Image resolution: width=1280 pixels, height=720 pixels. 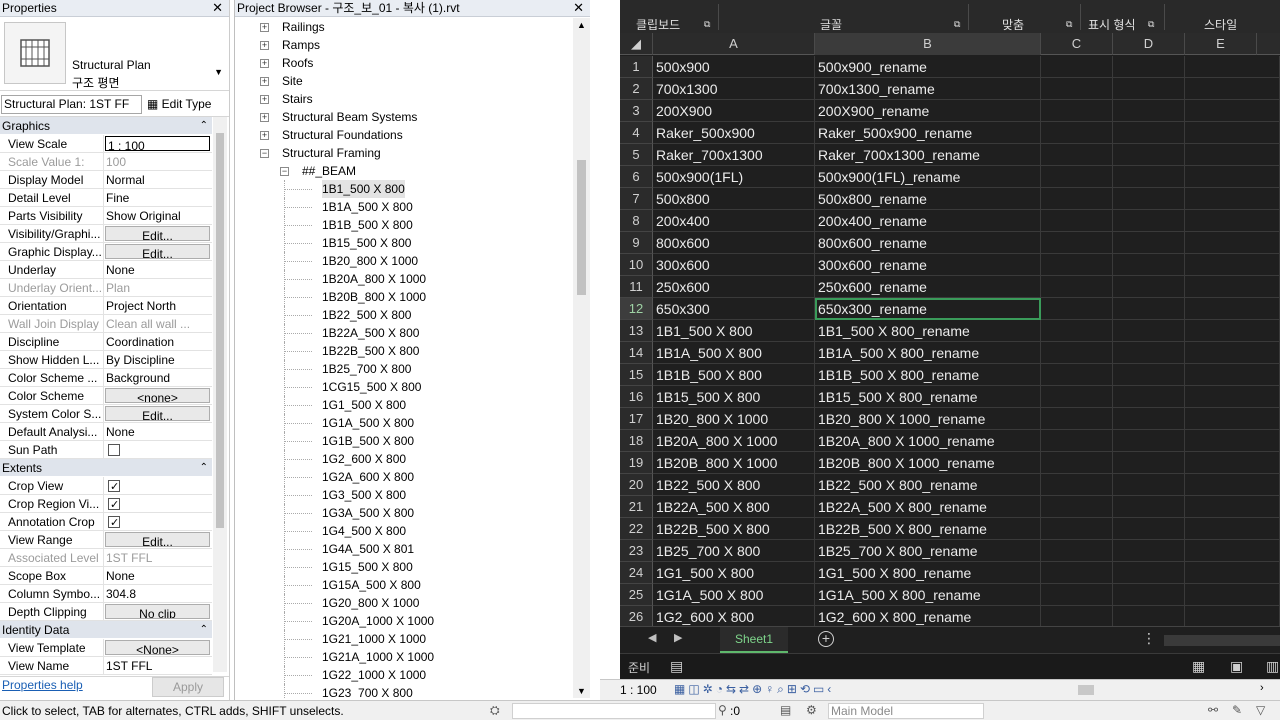 I want to click on cell-a: 1B20B_800 X 1000, so click(x=734, y=463).